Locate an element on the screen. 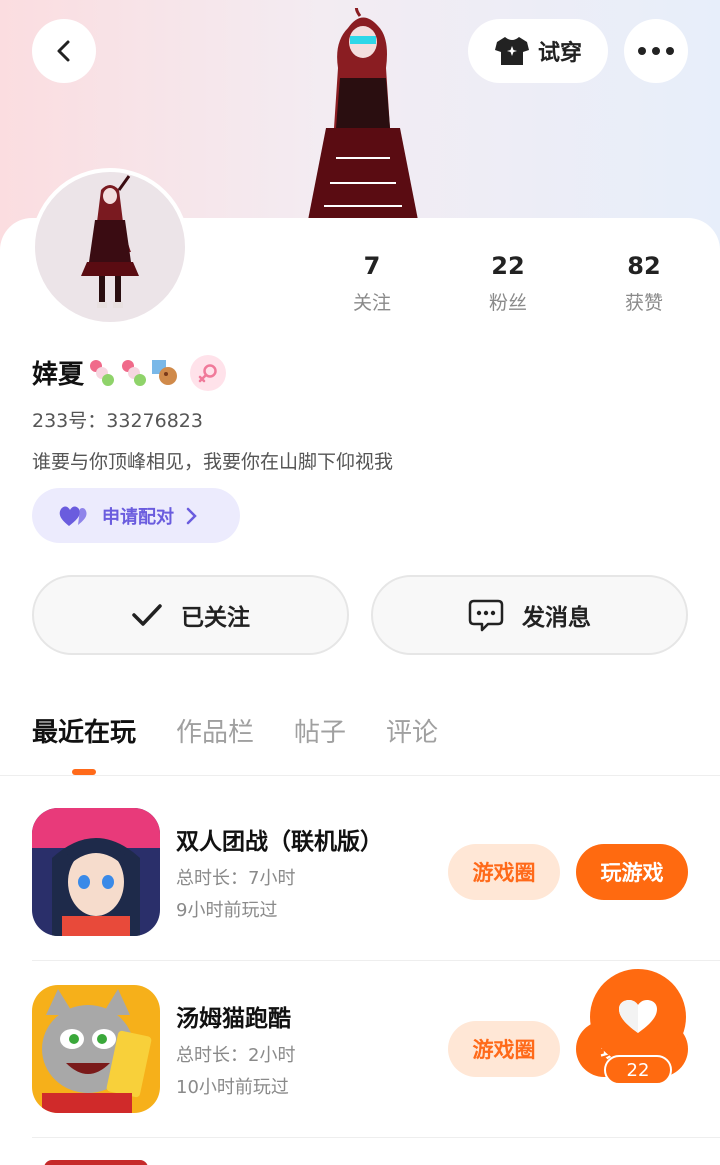  send-message-button: 发消息 is located at coordinates (529, 615).